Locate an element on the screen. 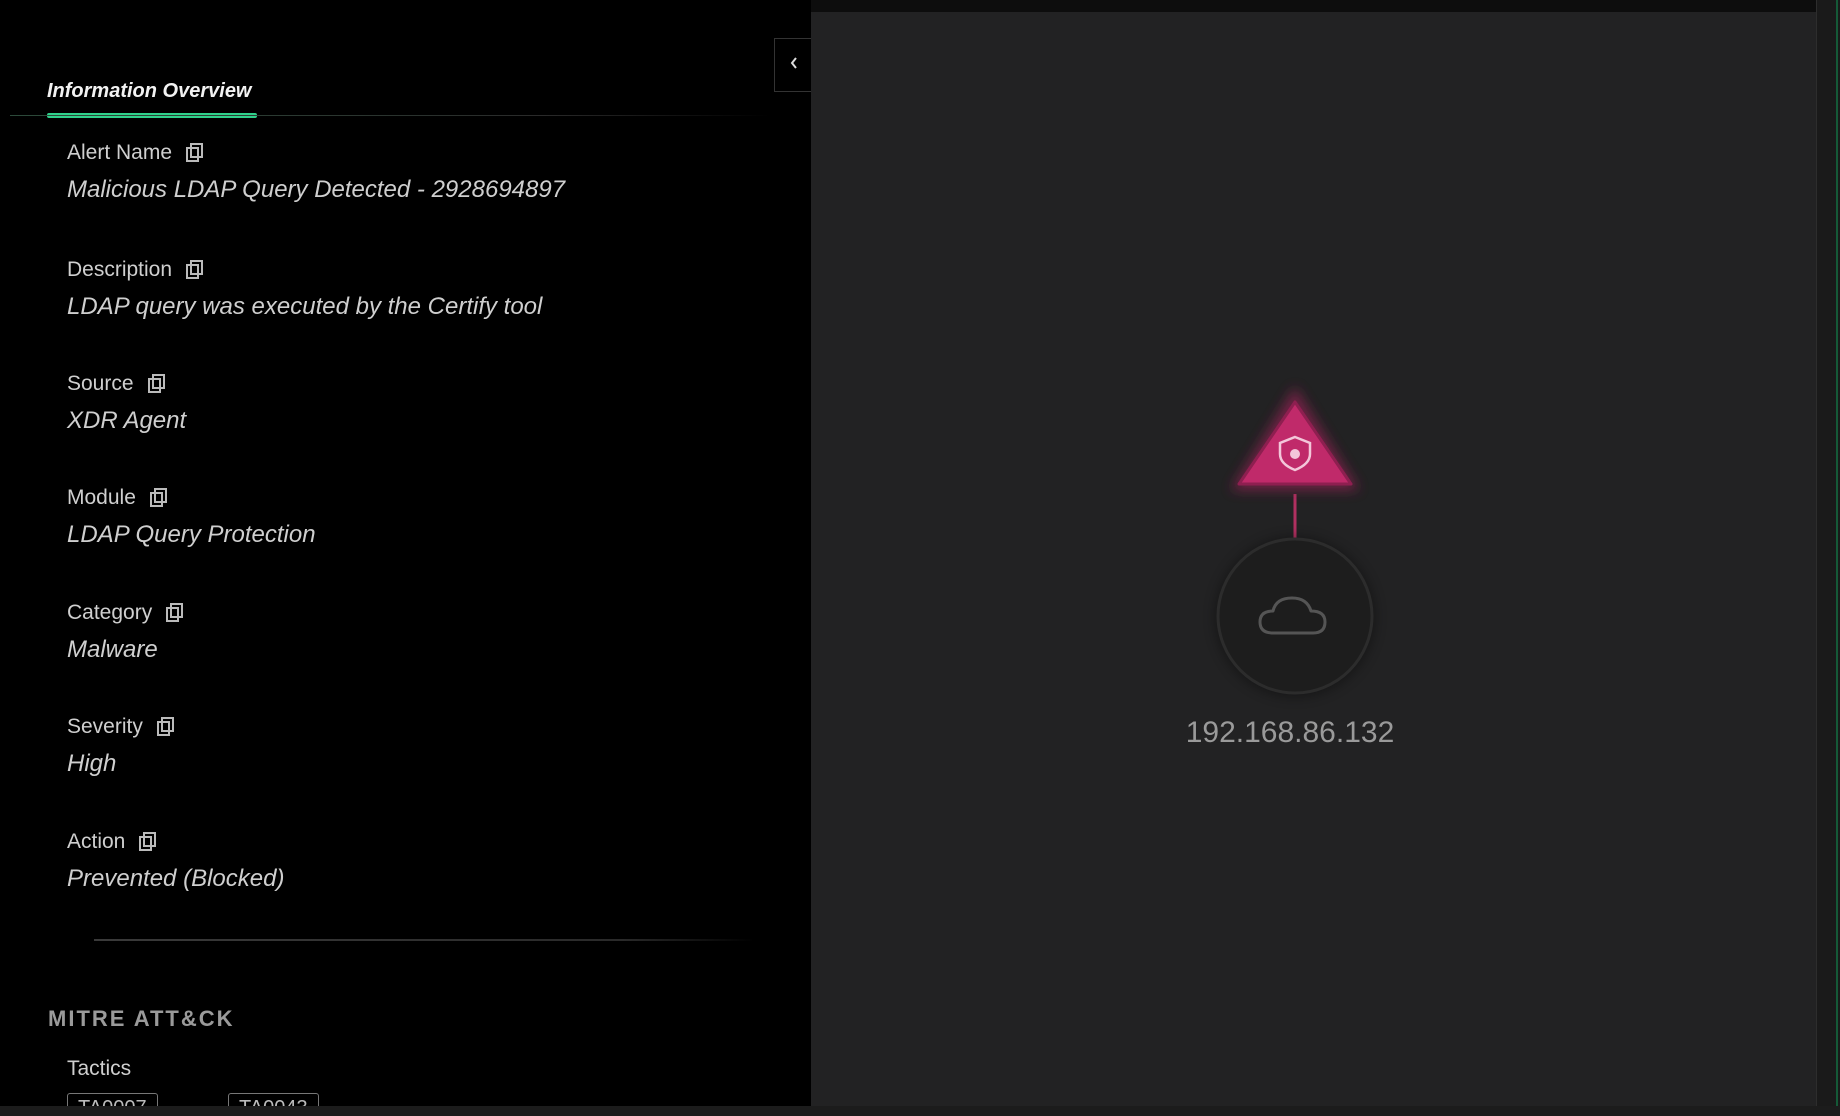  field-label: Severity is located at coordinates (105, 726).